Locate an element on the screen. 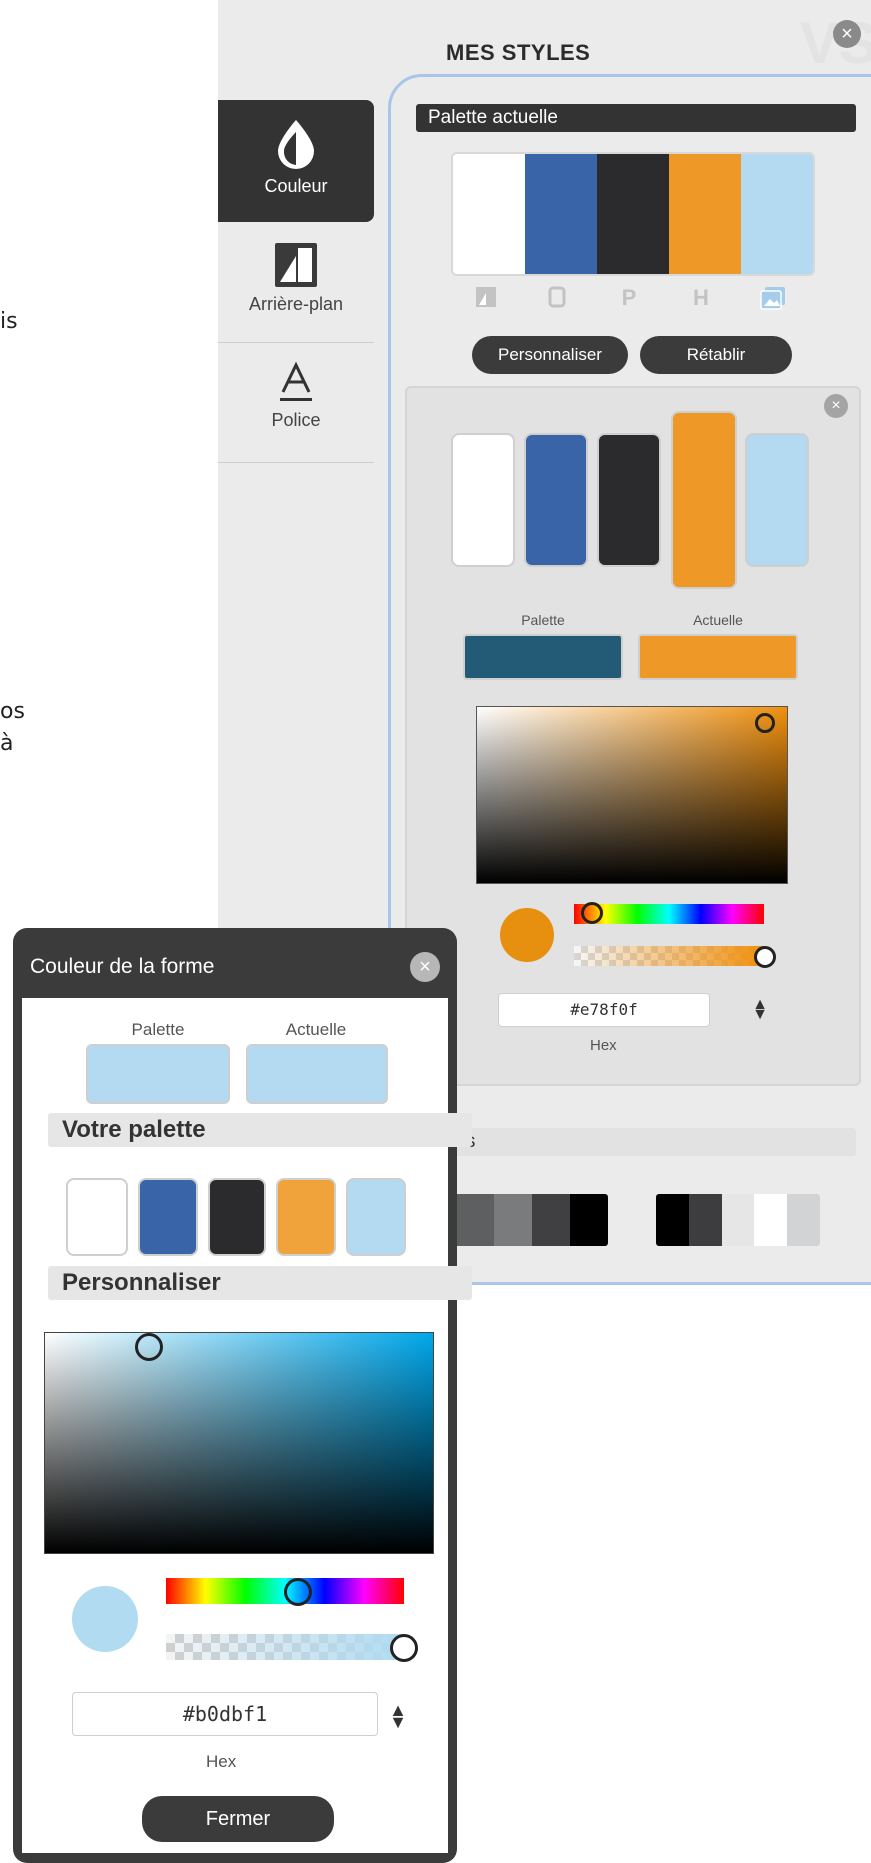  your-palette-header: Votre palette is located at coordinates (260, 1130).